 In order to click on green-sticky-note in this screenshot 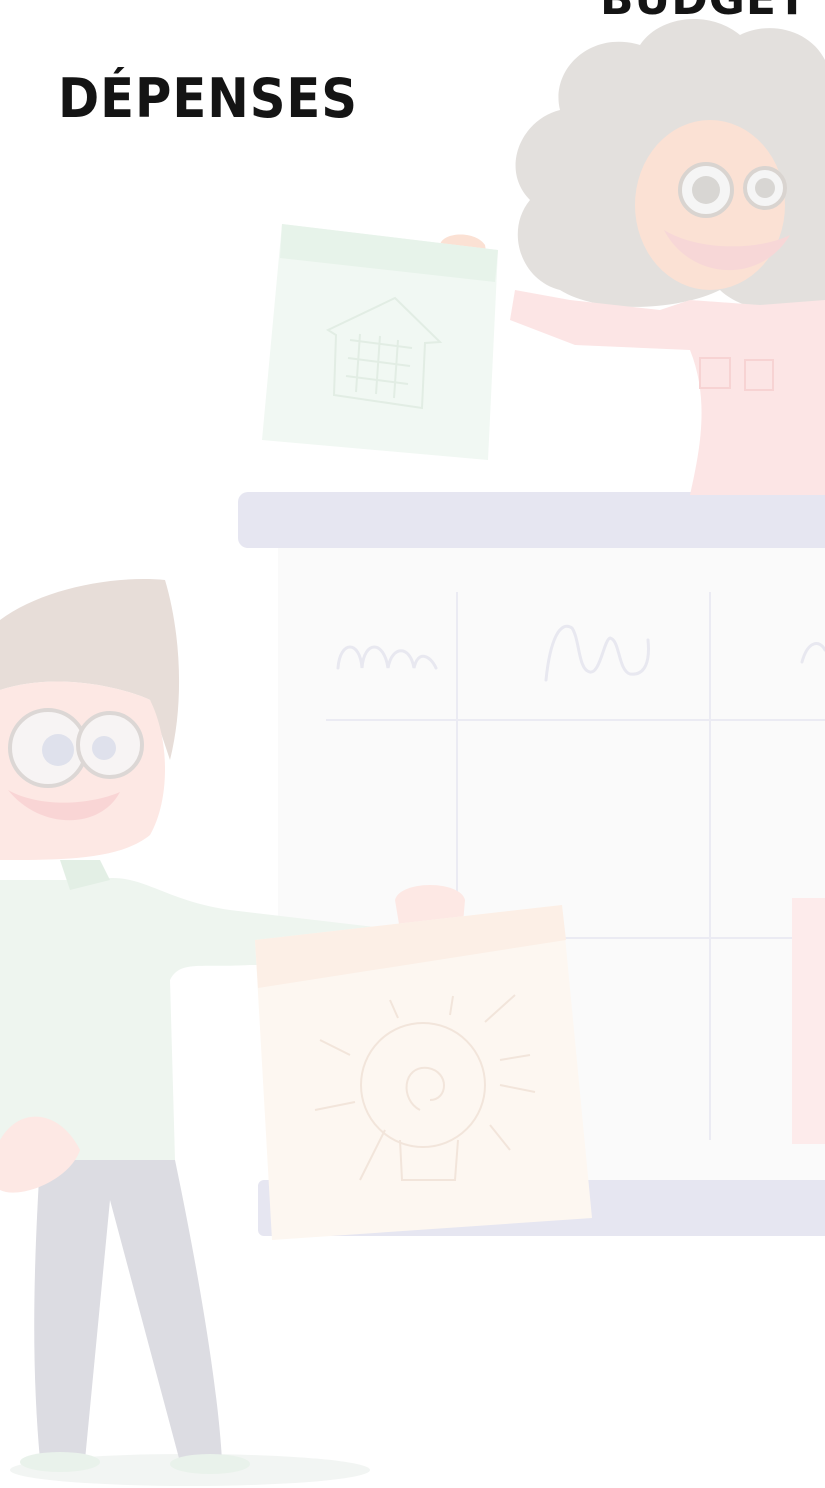, I will do `click(380, 342)`.